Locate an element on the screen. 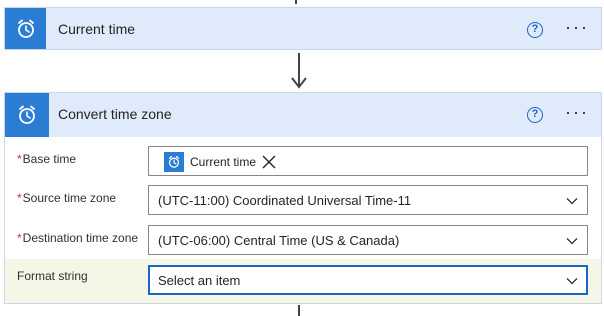  field-label-format-string: Format string is located at coordinates (52, 276).